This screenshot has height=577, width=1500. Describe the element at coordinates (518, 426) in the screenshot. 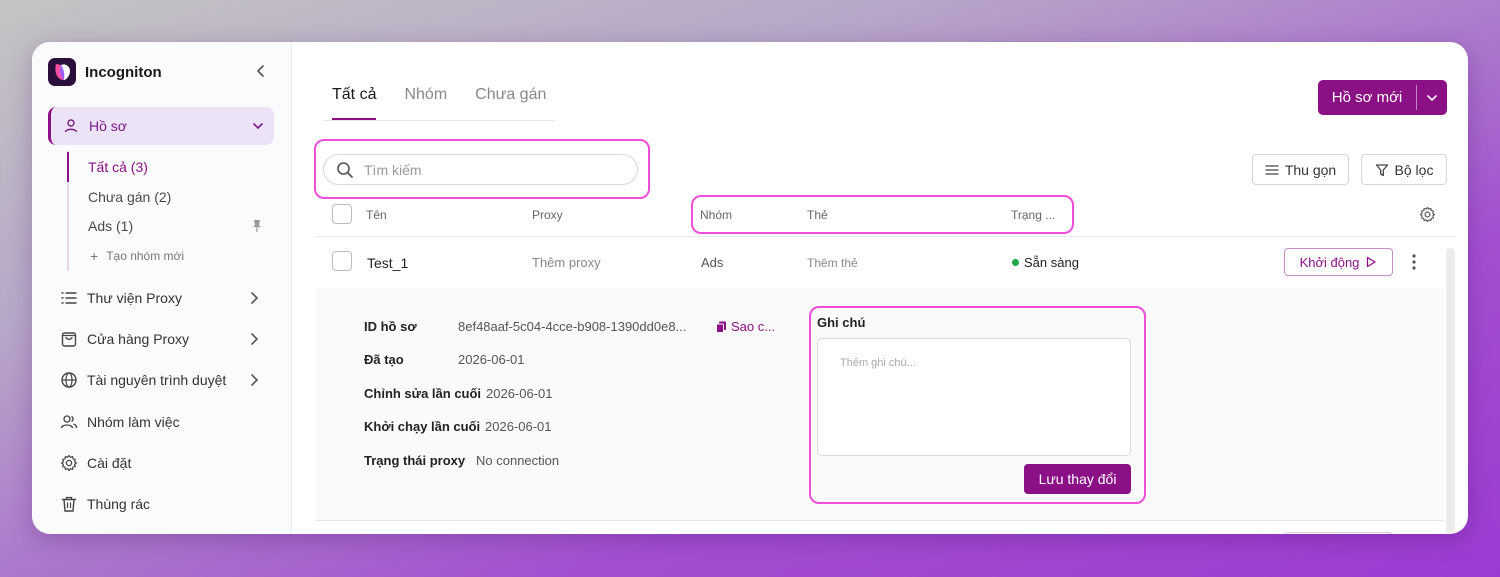

I see `last-launched-value: 2026-06-01` at that location.